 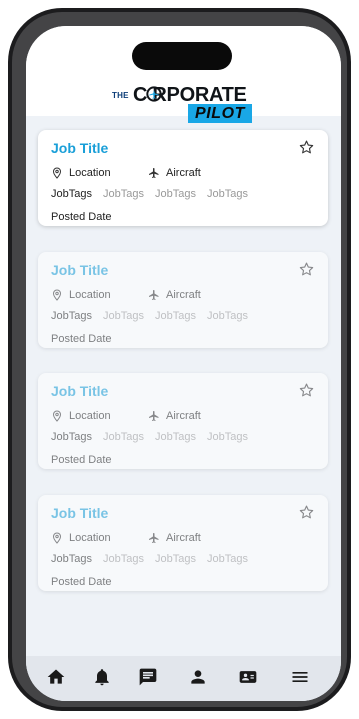 I want to click on camera-notch, so click(x=182, y=56).